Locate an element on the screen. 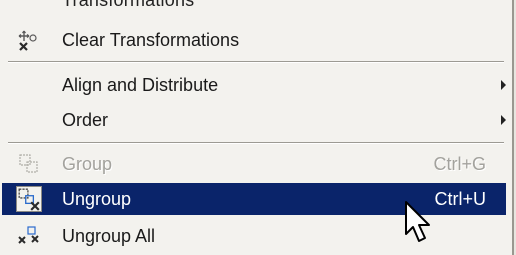 This screenshot has height=255, width=516. group-icon is located at coordinates (28, 163).